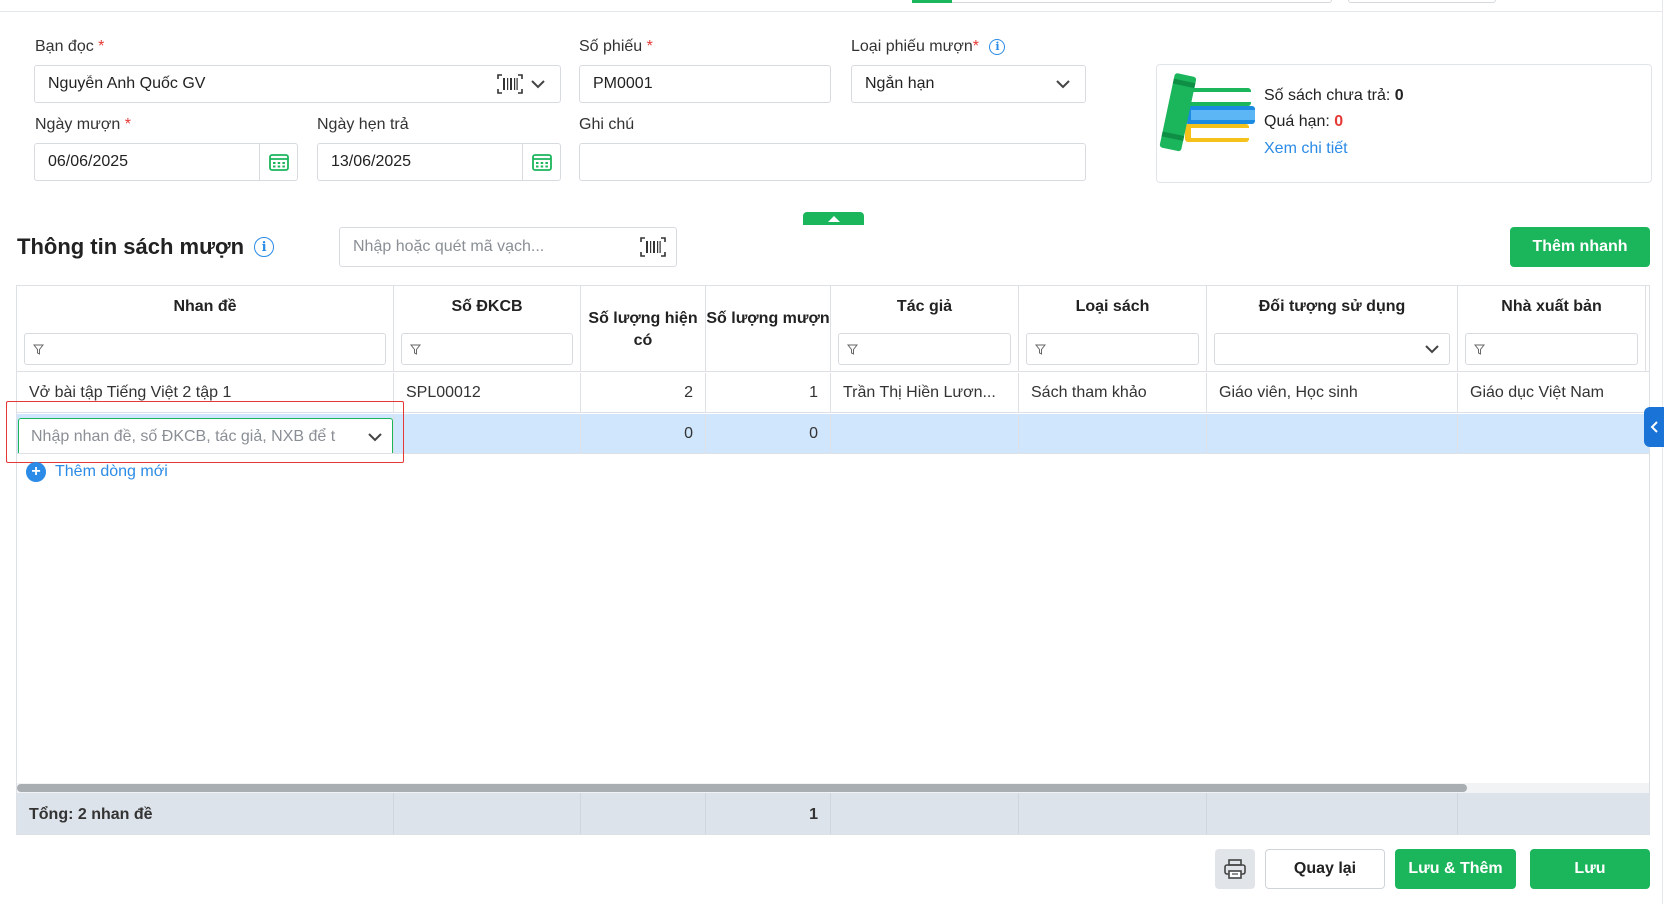 Image resolution: width=1667 pixels, height=904 pixels. What do you see at coordinates (487, 329) in the screenshot?
I see `column-header-code: Số ĐKCB` at bounding box center [487, 329].